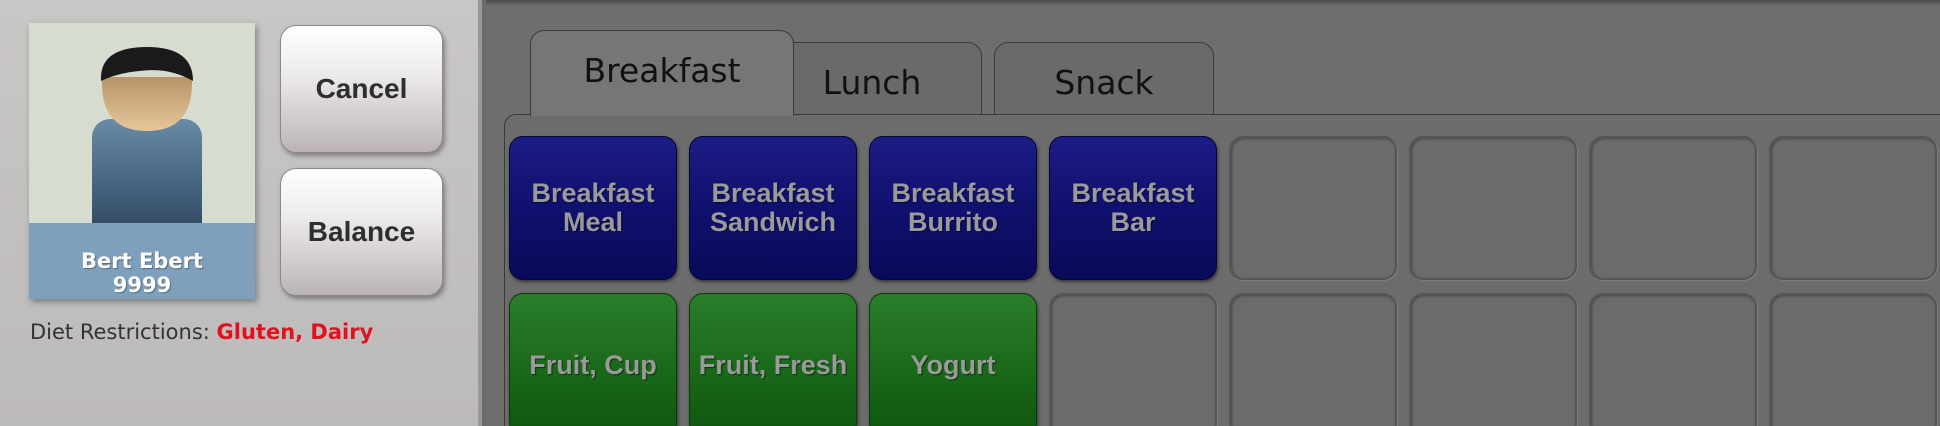  I want to click on menu-item-breakfast-burrito: Breakfast Burrito, so click(953, 208).